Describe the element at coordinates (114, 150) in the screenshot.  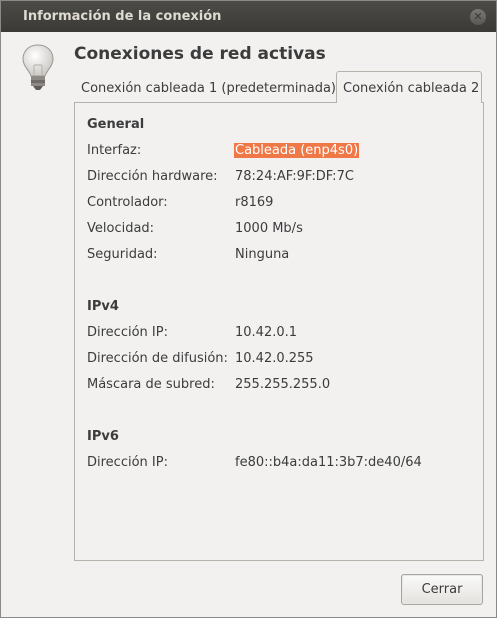
I see `row-label: Interfaz:` at that location.